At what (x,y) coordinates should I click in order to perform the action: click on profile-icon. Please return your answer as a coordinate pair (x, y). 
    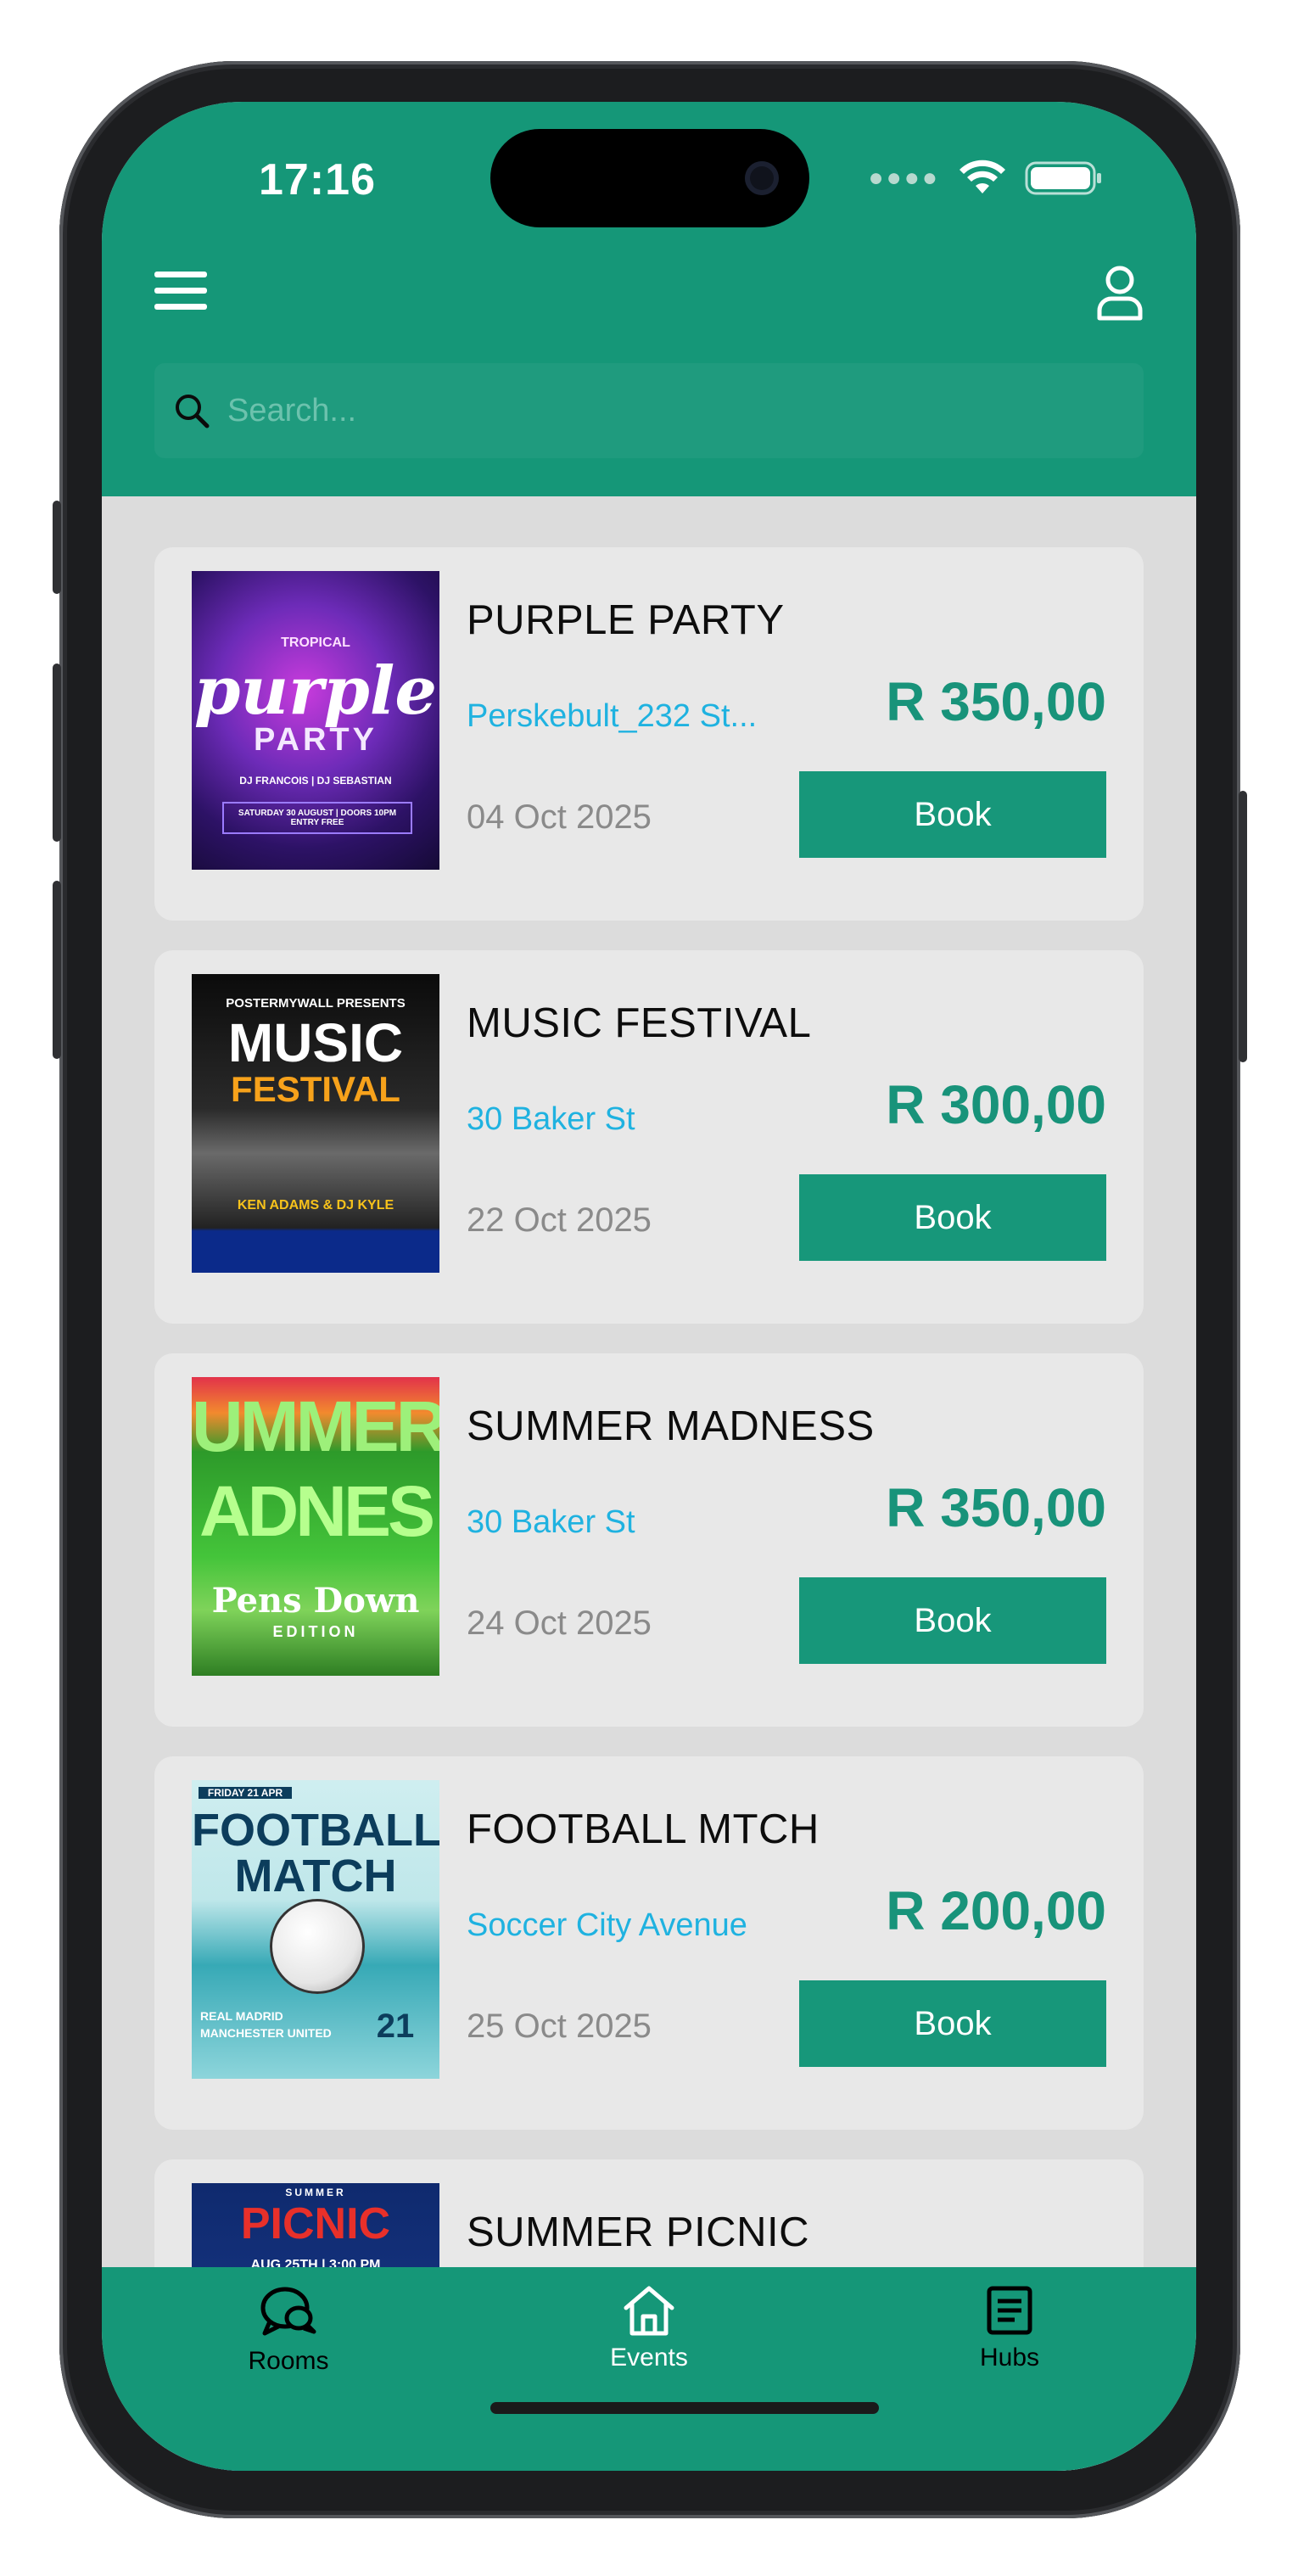
    Looking at the image, I should click on (1120, 293).